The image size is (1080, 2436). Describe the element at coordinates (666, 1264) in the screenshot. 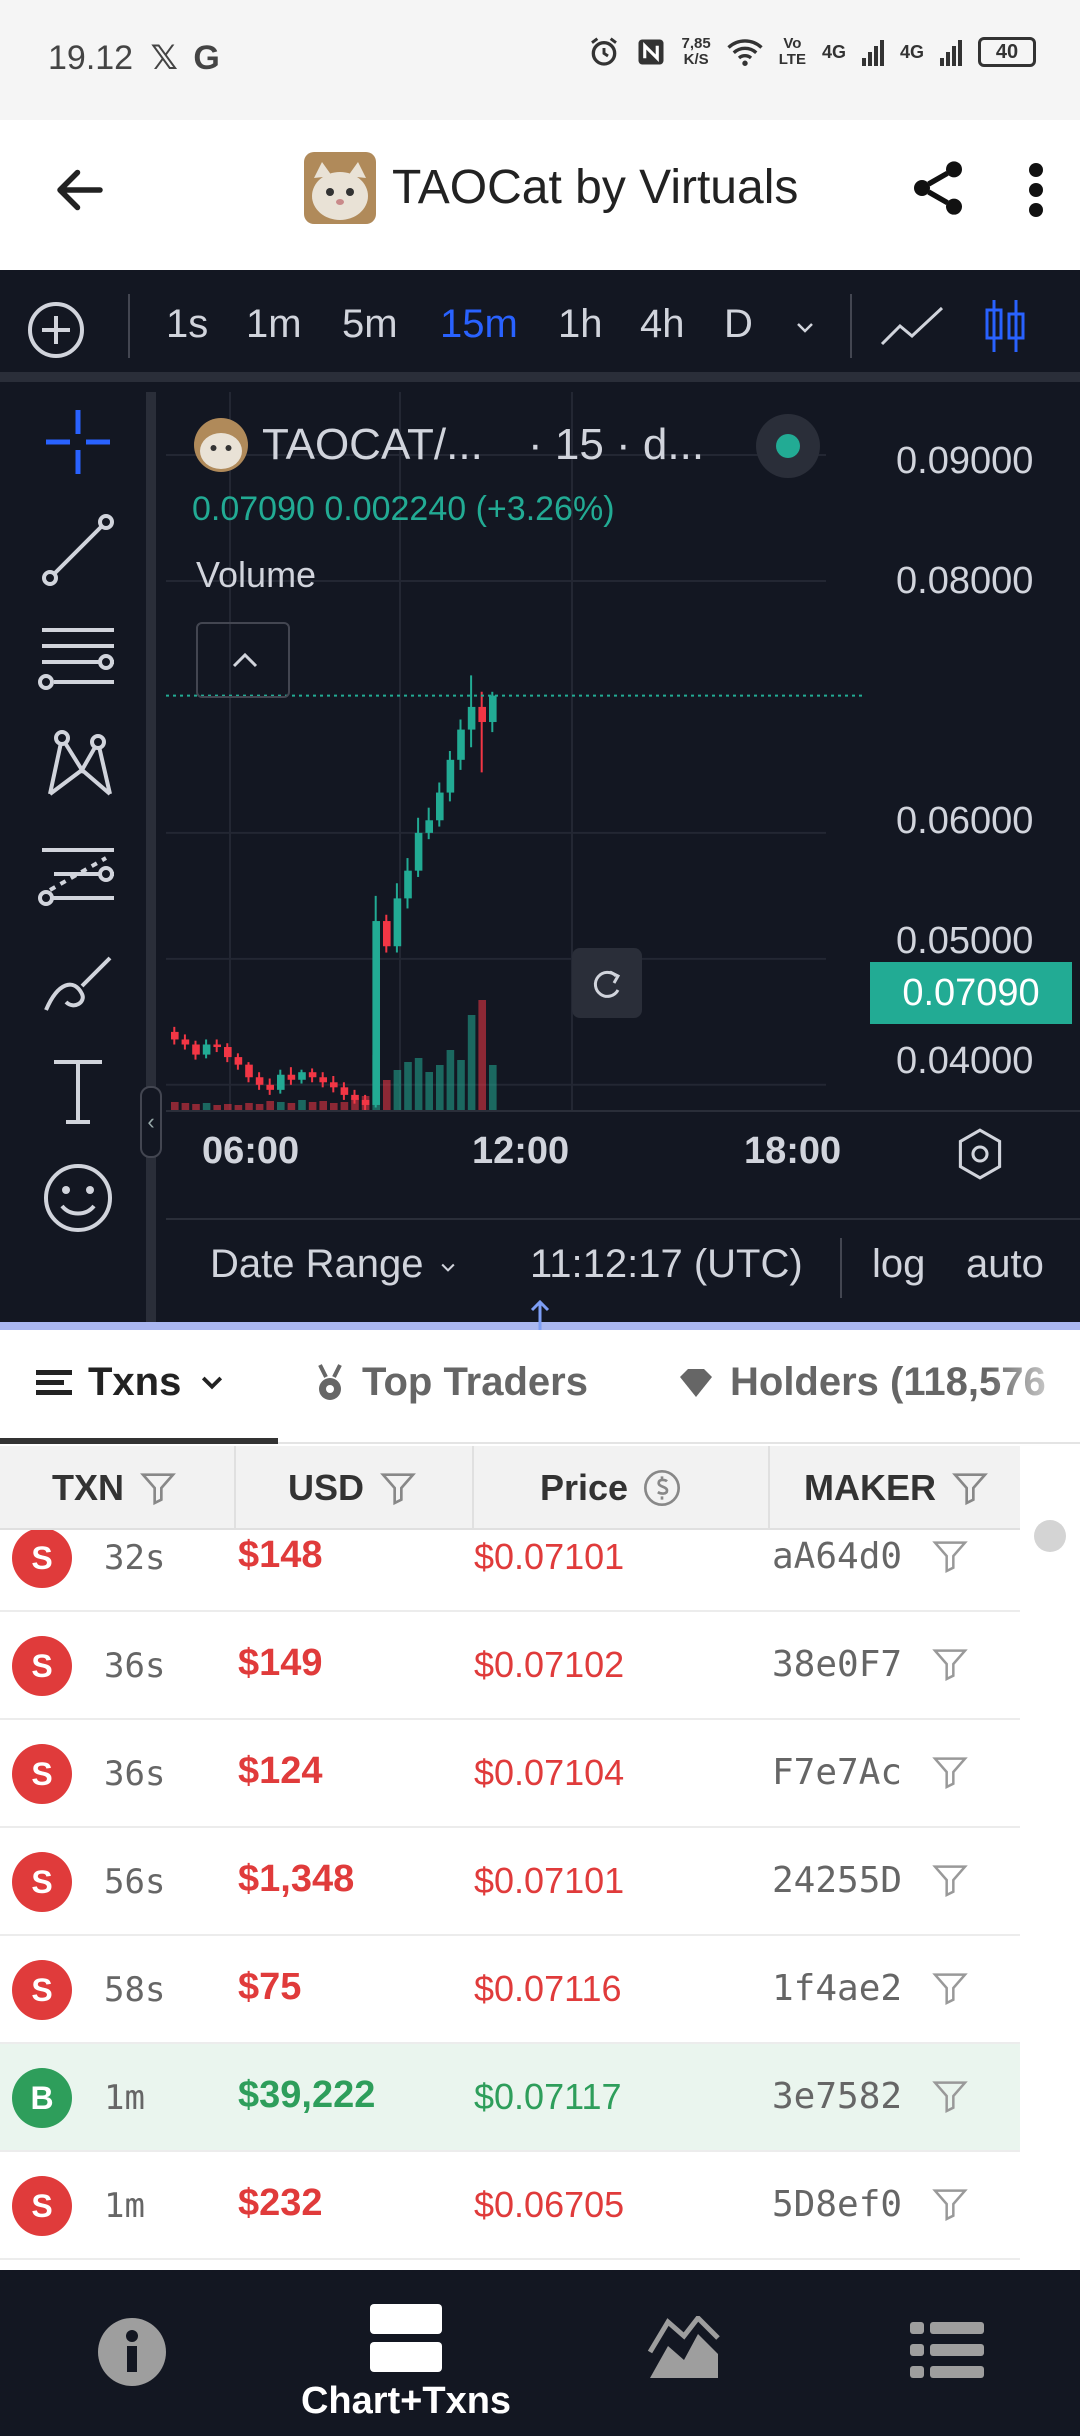

I see `utc-clock: 11:12:17 (UTC)` at that location.